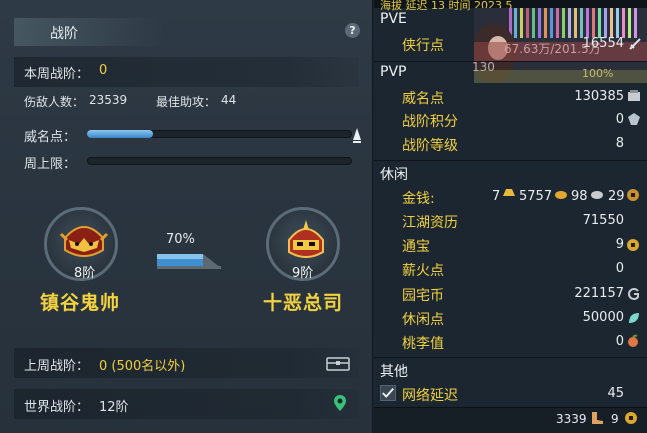  What do you see at coordinates (615, 393) in the screenshot?
I see `latency-value: 45` at bounding box center [615, 393].